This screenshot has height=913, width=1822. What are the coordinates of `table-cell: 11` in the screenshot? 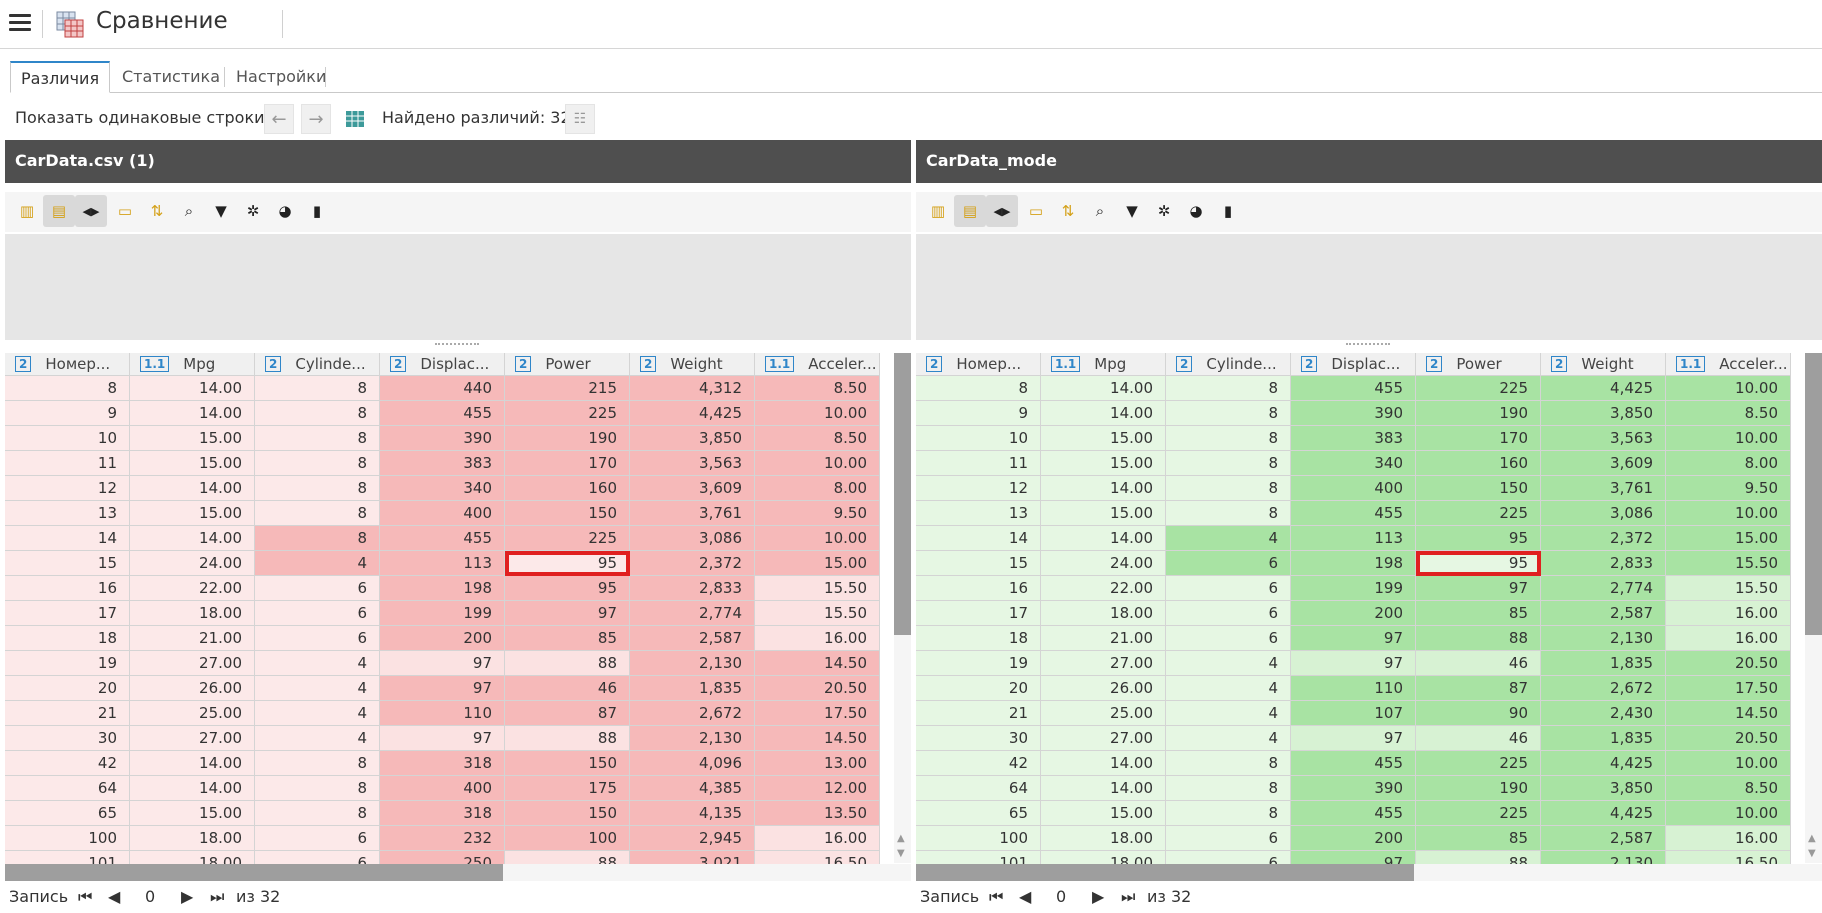 It's located at (978, 463).